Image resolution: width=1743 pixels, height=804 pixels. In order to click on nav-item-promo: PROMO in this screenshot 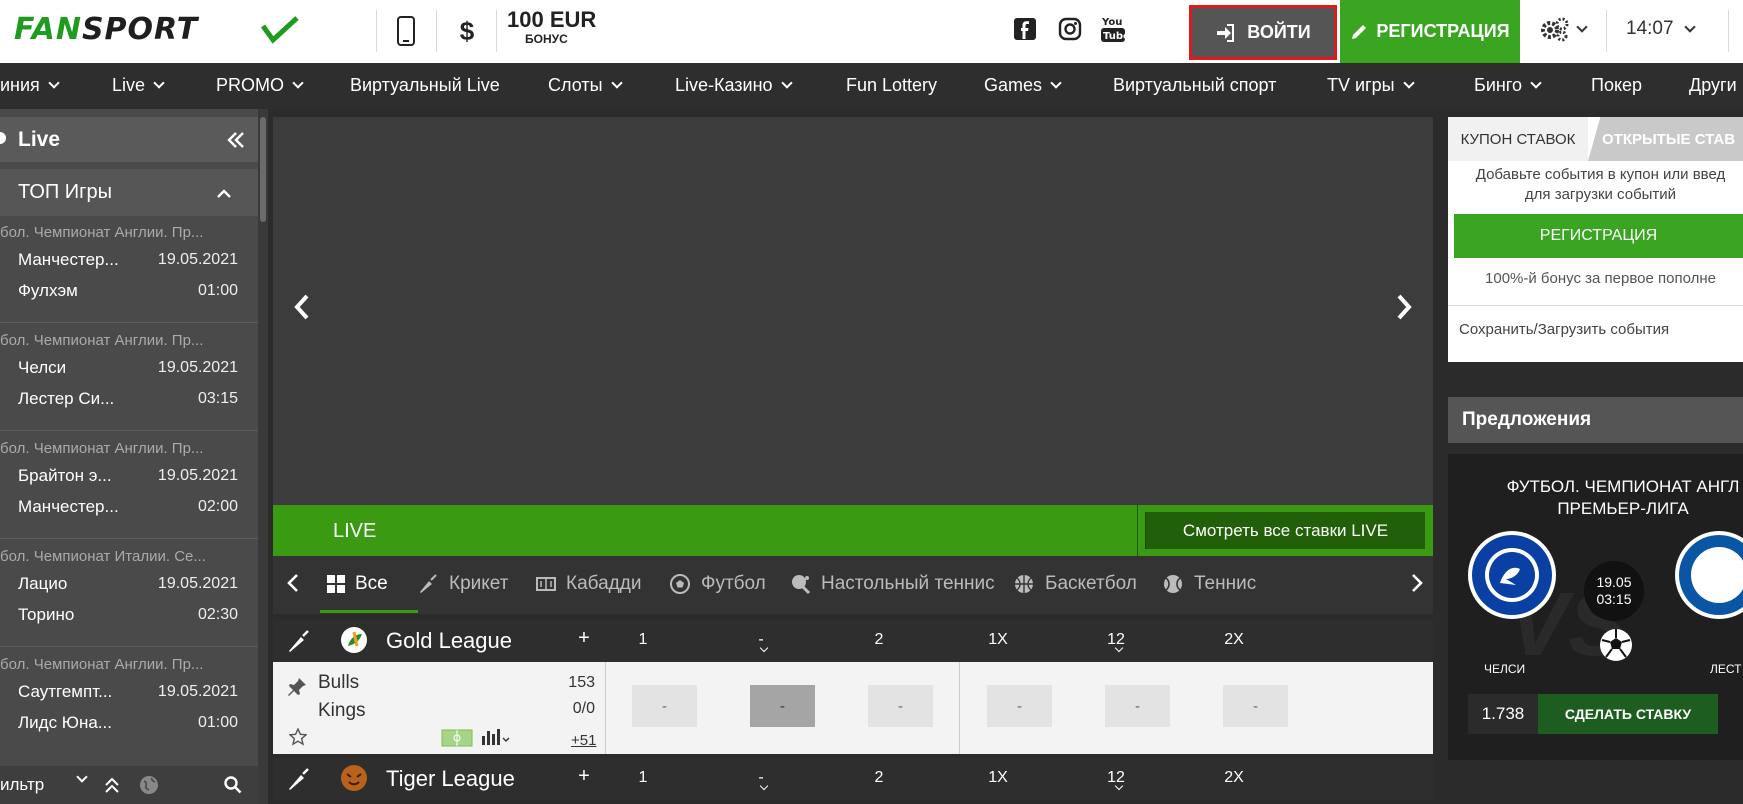, I will do `click(260, 85)`.